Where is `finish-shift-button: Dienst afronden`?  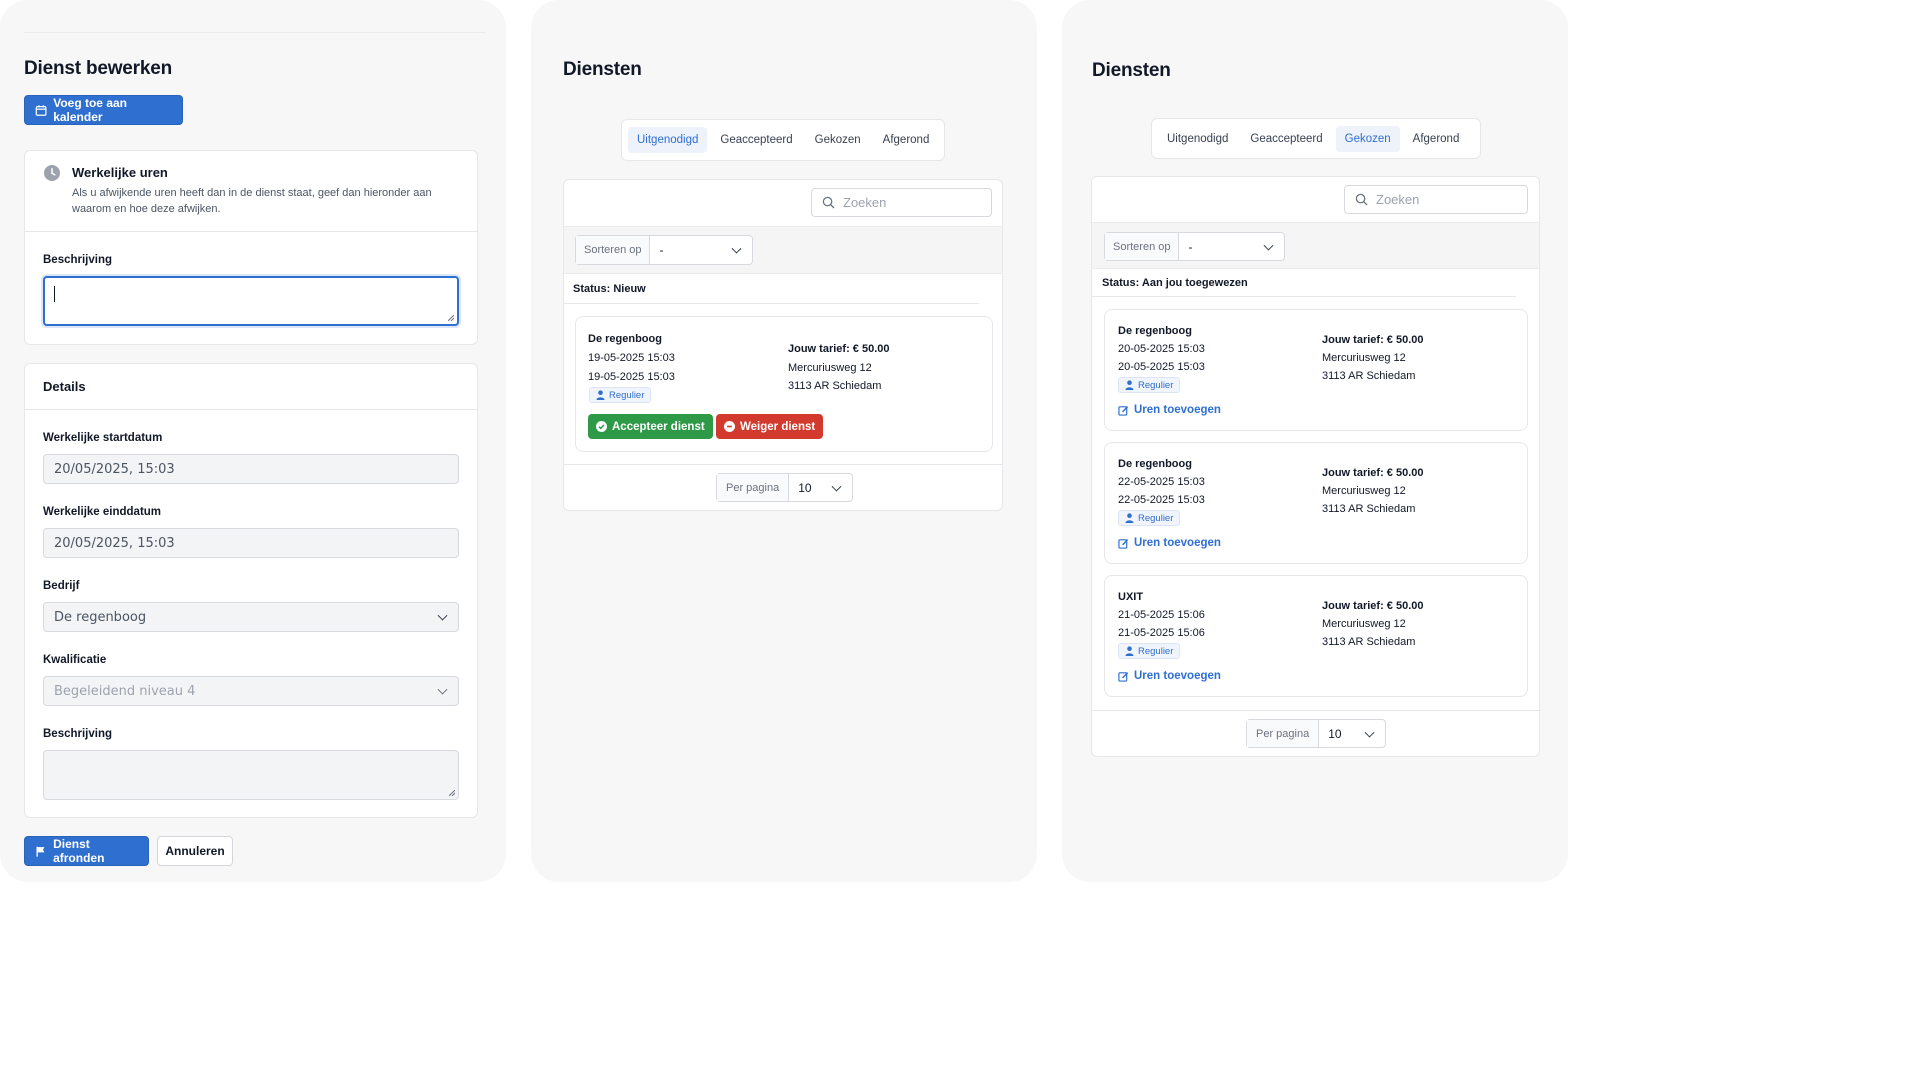
finish-shift-button: Dienst afronden is located at coordinates (86, 851).